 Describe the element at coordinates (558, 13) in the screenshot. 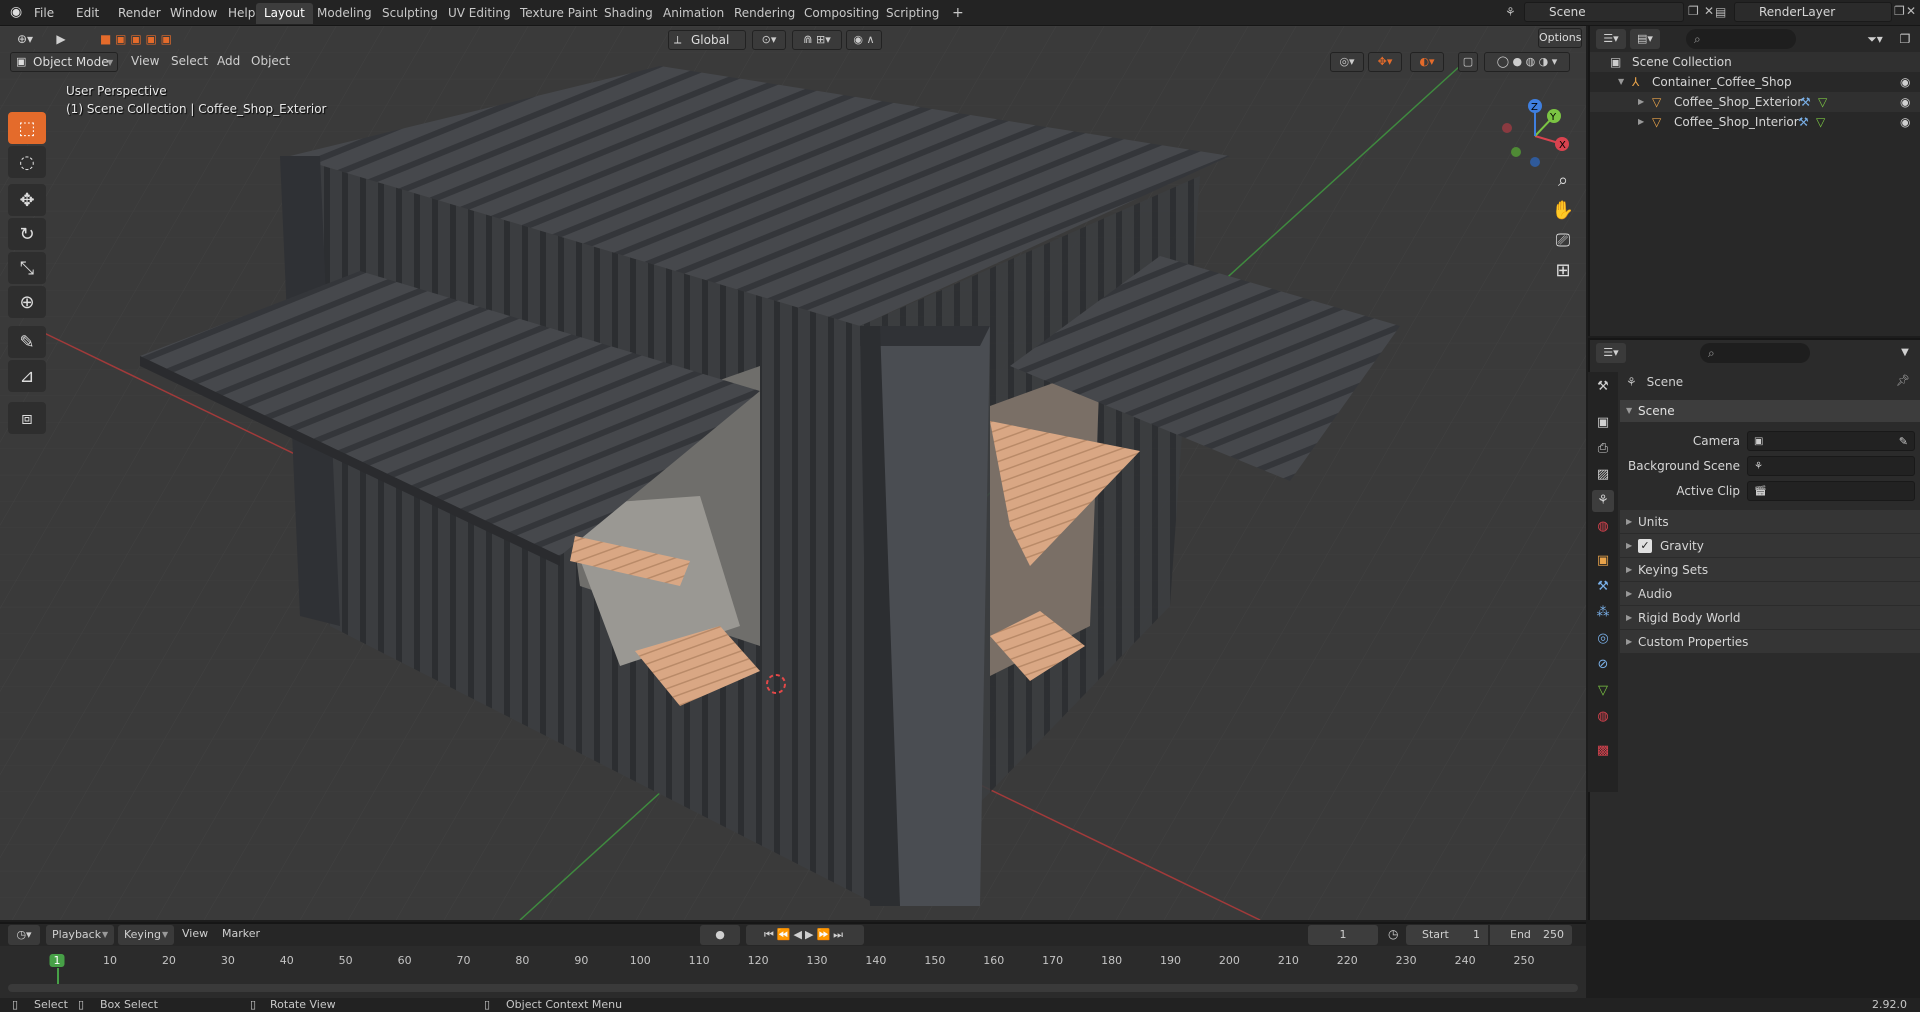

I see `tab-texture-paint: Texture Paint` at that location.